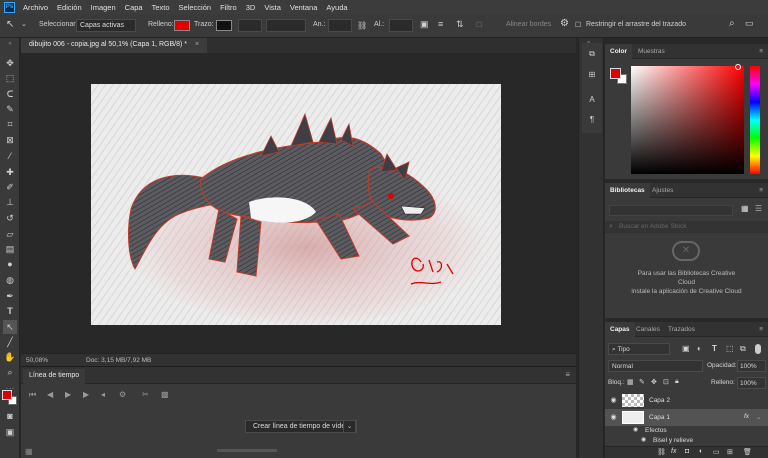 The height and width of the screenshot is (458, 768). I want to click on quick-selection-tool-icon: ✎, so click(10, 109).